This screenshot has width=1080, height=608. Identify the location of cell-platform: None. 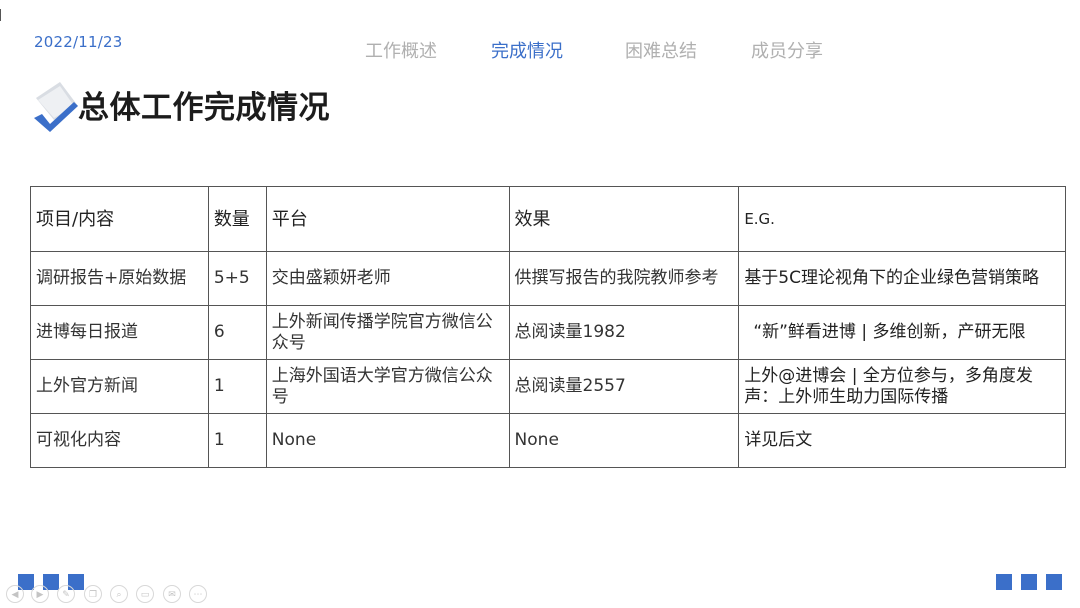
(387, 440).